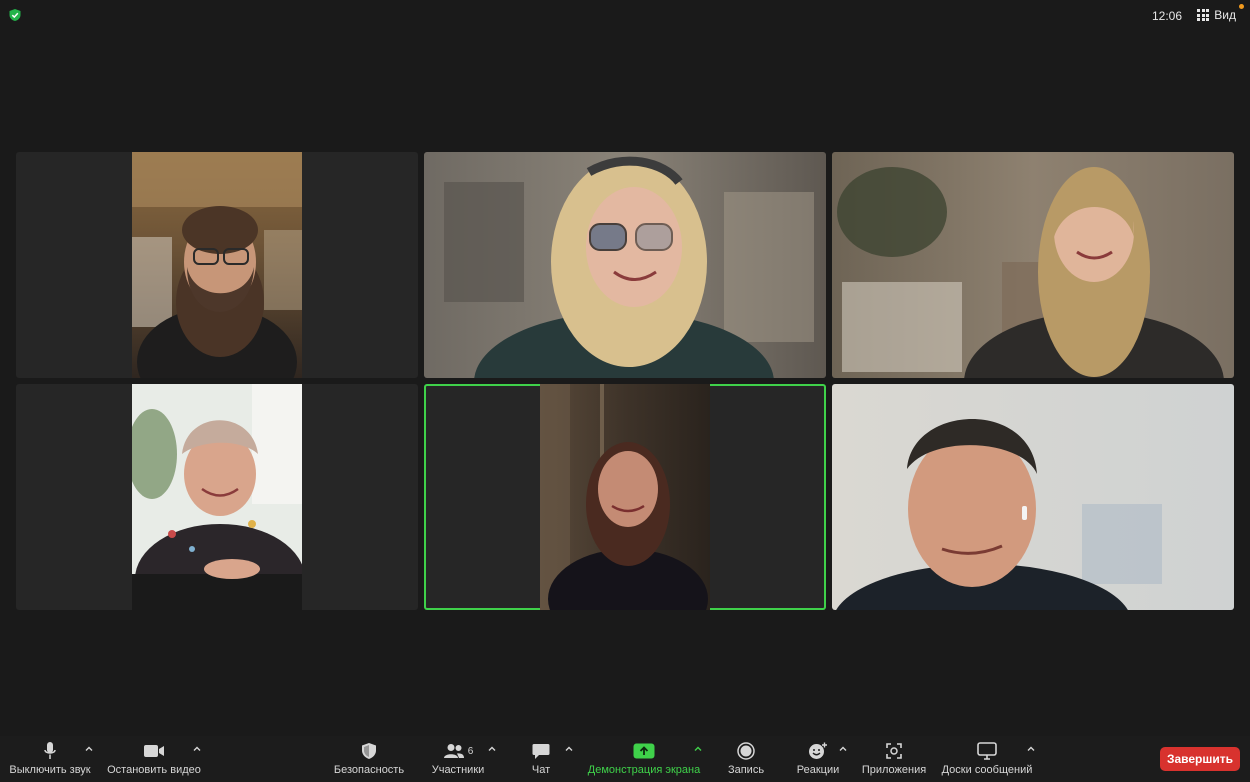 The image size is (1250, 782). Describe the element at coordinates (369, 760) in the screenshot. I see `security-button: Безопасность` at that location.